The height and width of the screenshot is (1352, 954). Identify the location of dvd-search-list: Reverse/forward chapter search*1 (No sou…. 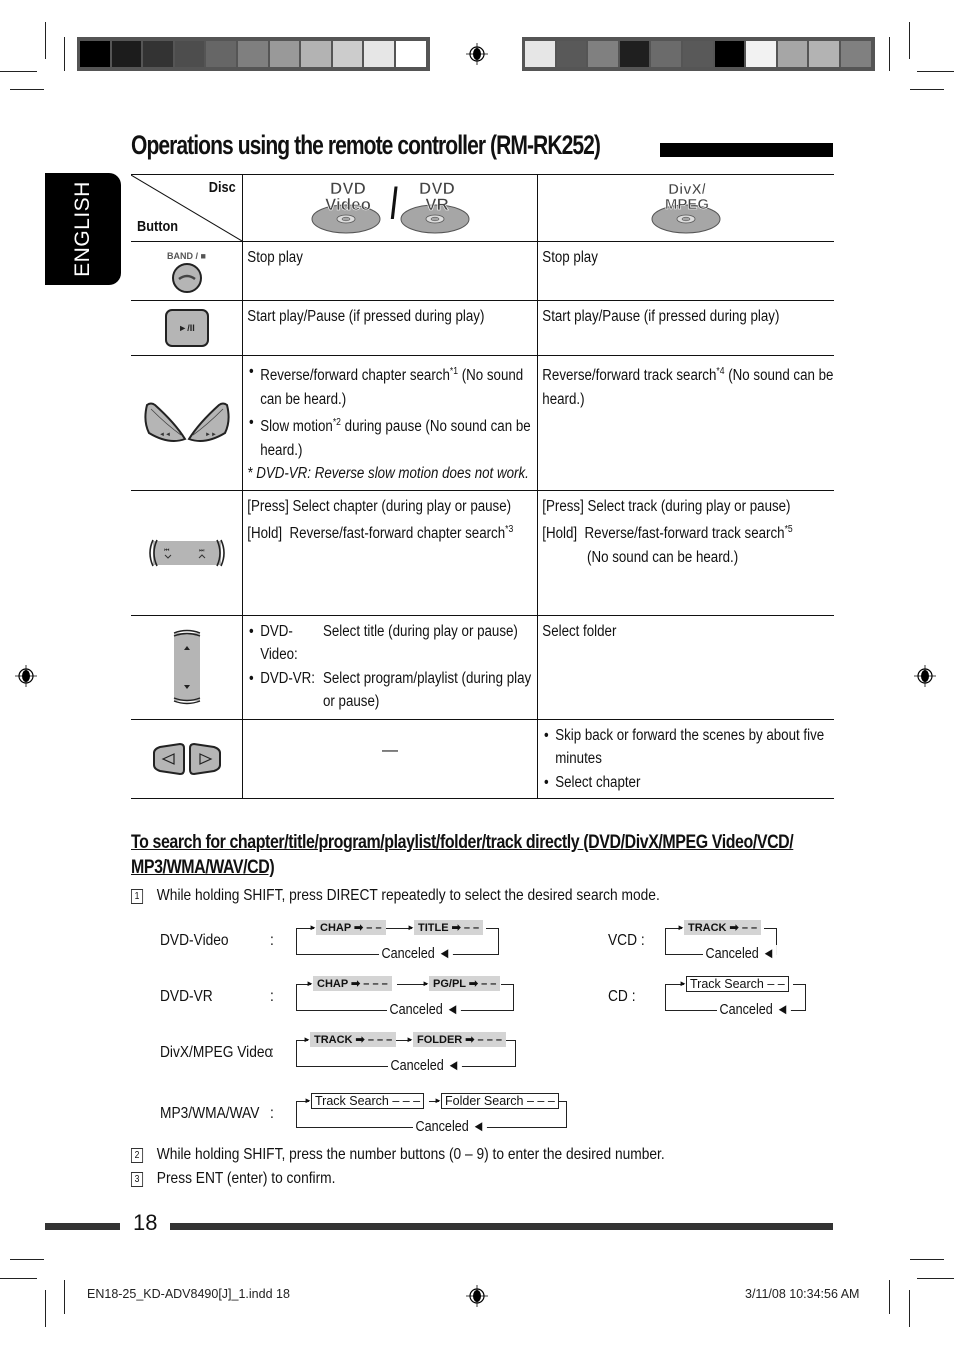
(393, 411).